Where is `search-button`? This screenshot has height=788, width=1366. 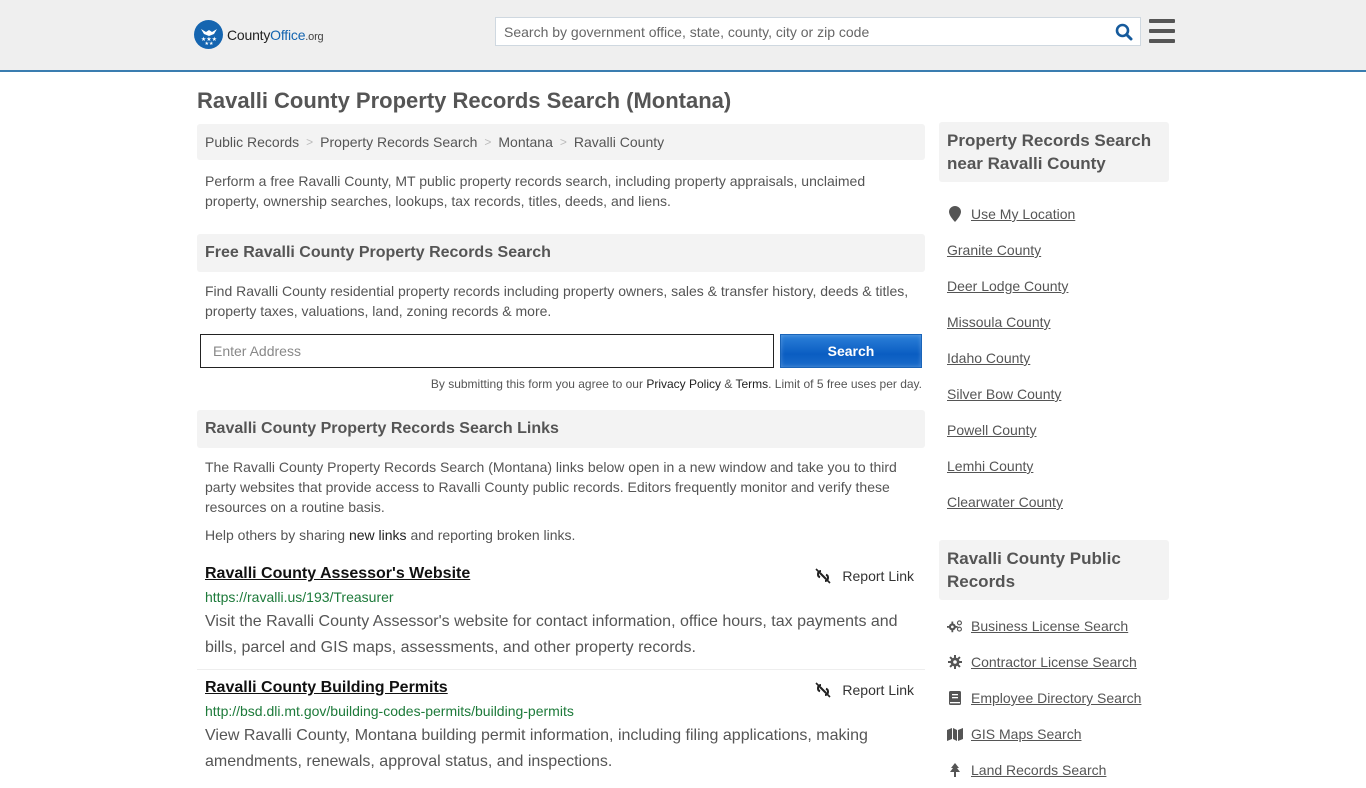
search-button is located at coordinates (1124, 31).